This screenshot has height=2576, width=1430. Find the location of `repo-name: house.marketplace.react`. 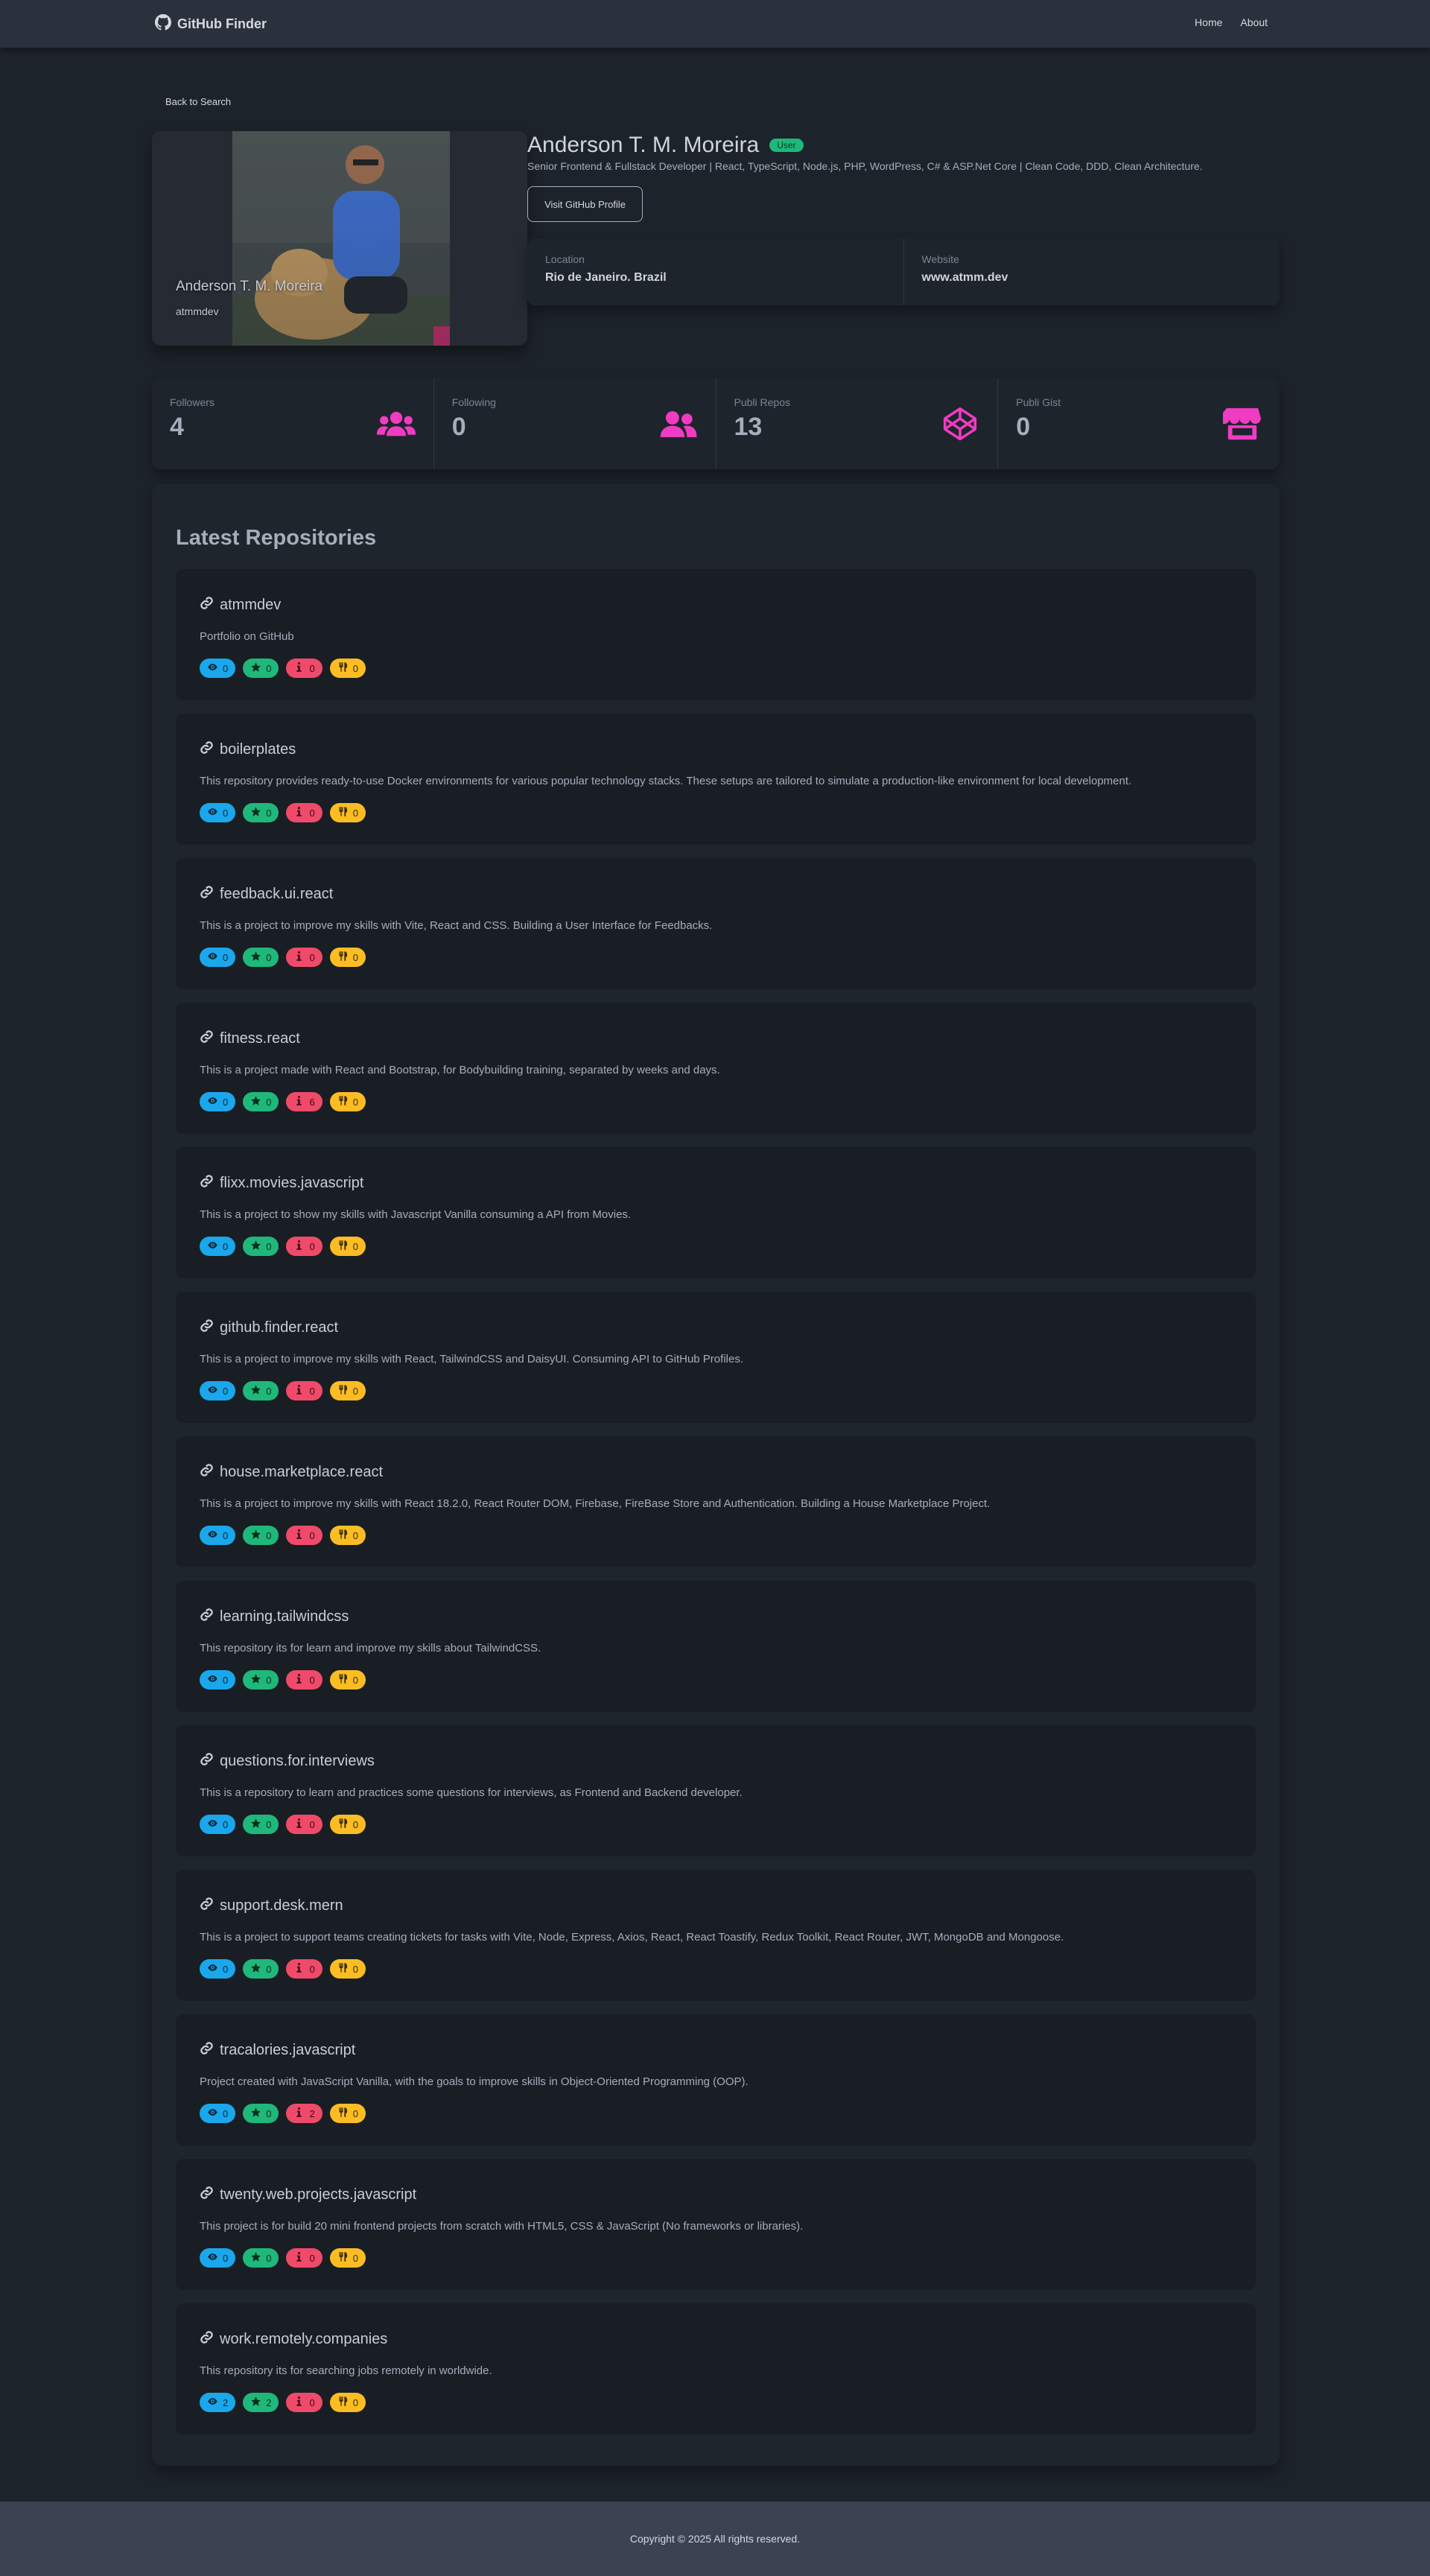

repo-name: house.marketplace.react is located at coordinates (291, 1473).